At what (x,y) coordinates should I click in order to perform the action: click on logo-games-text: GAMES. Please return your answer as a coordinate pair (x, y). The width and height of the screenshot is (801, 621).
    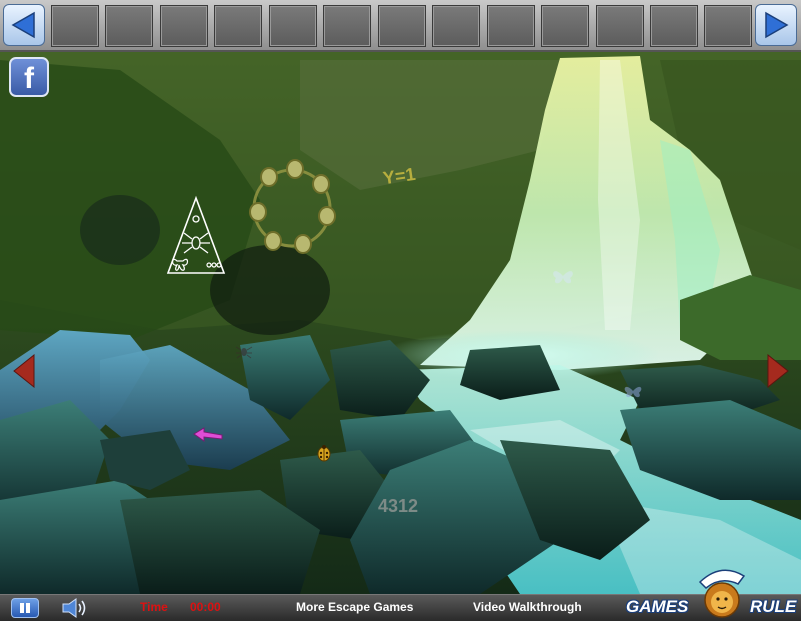
    Looking at the image, I should click on (657, 606).